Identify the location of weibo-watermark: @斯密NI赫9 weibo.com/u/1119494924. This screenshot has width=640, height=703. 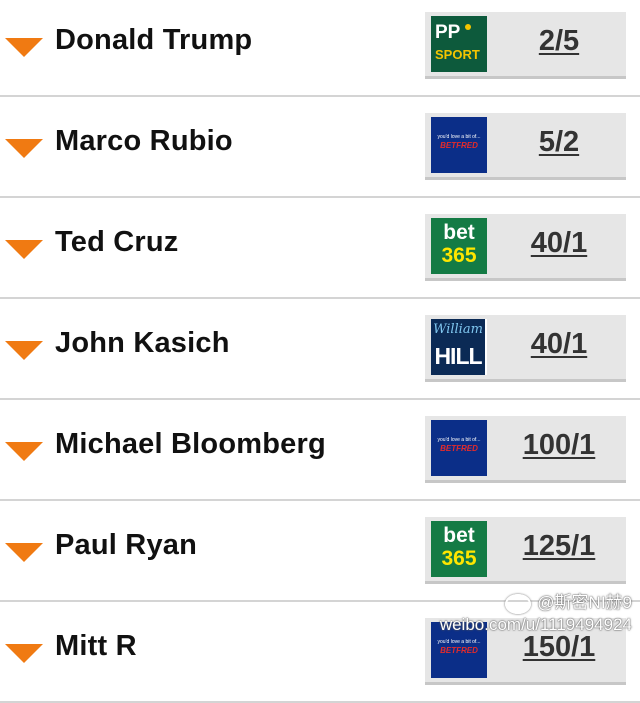
(536, 614).